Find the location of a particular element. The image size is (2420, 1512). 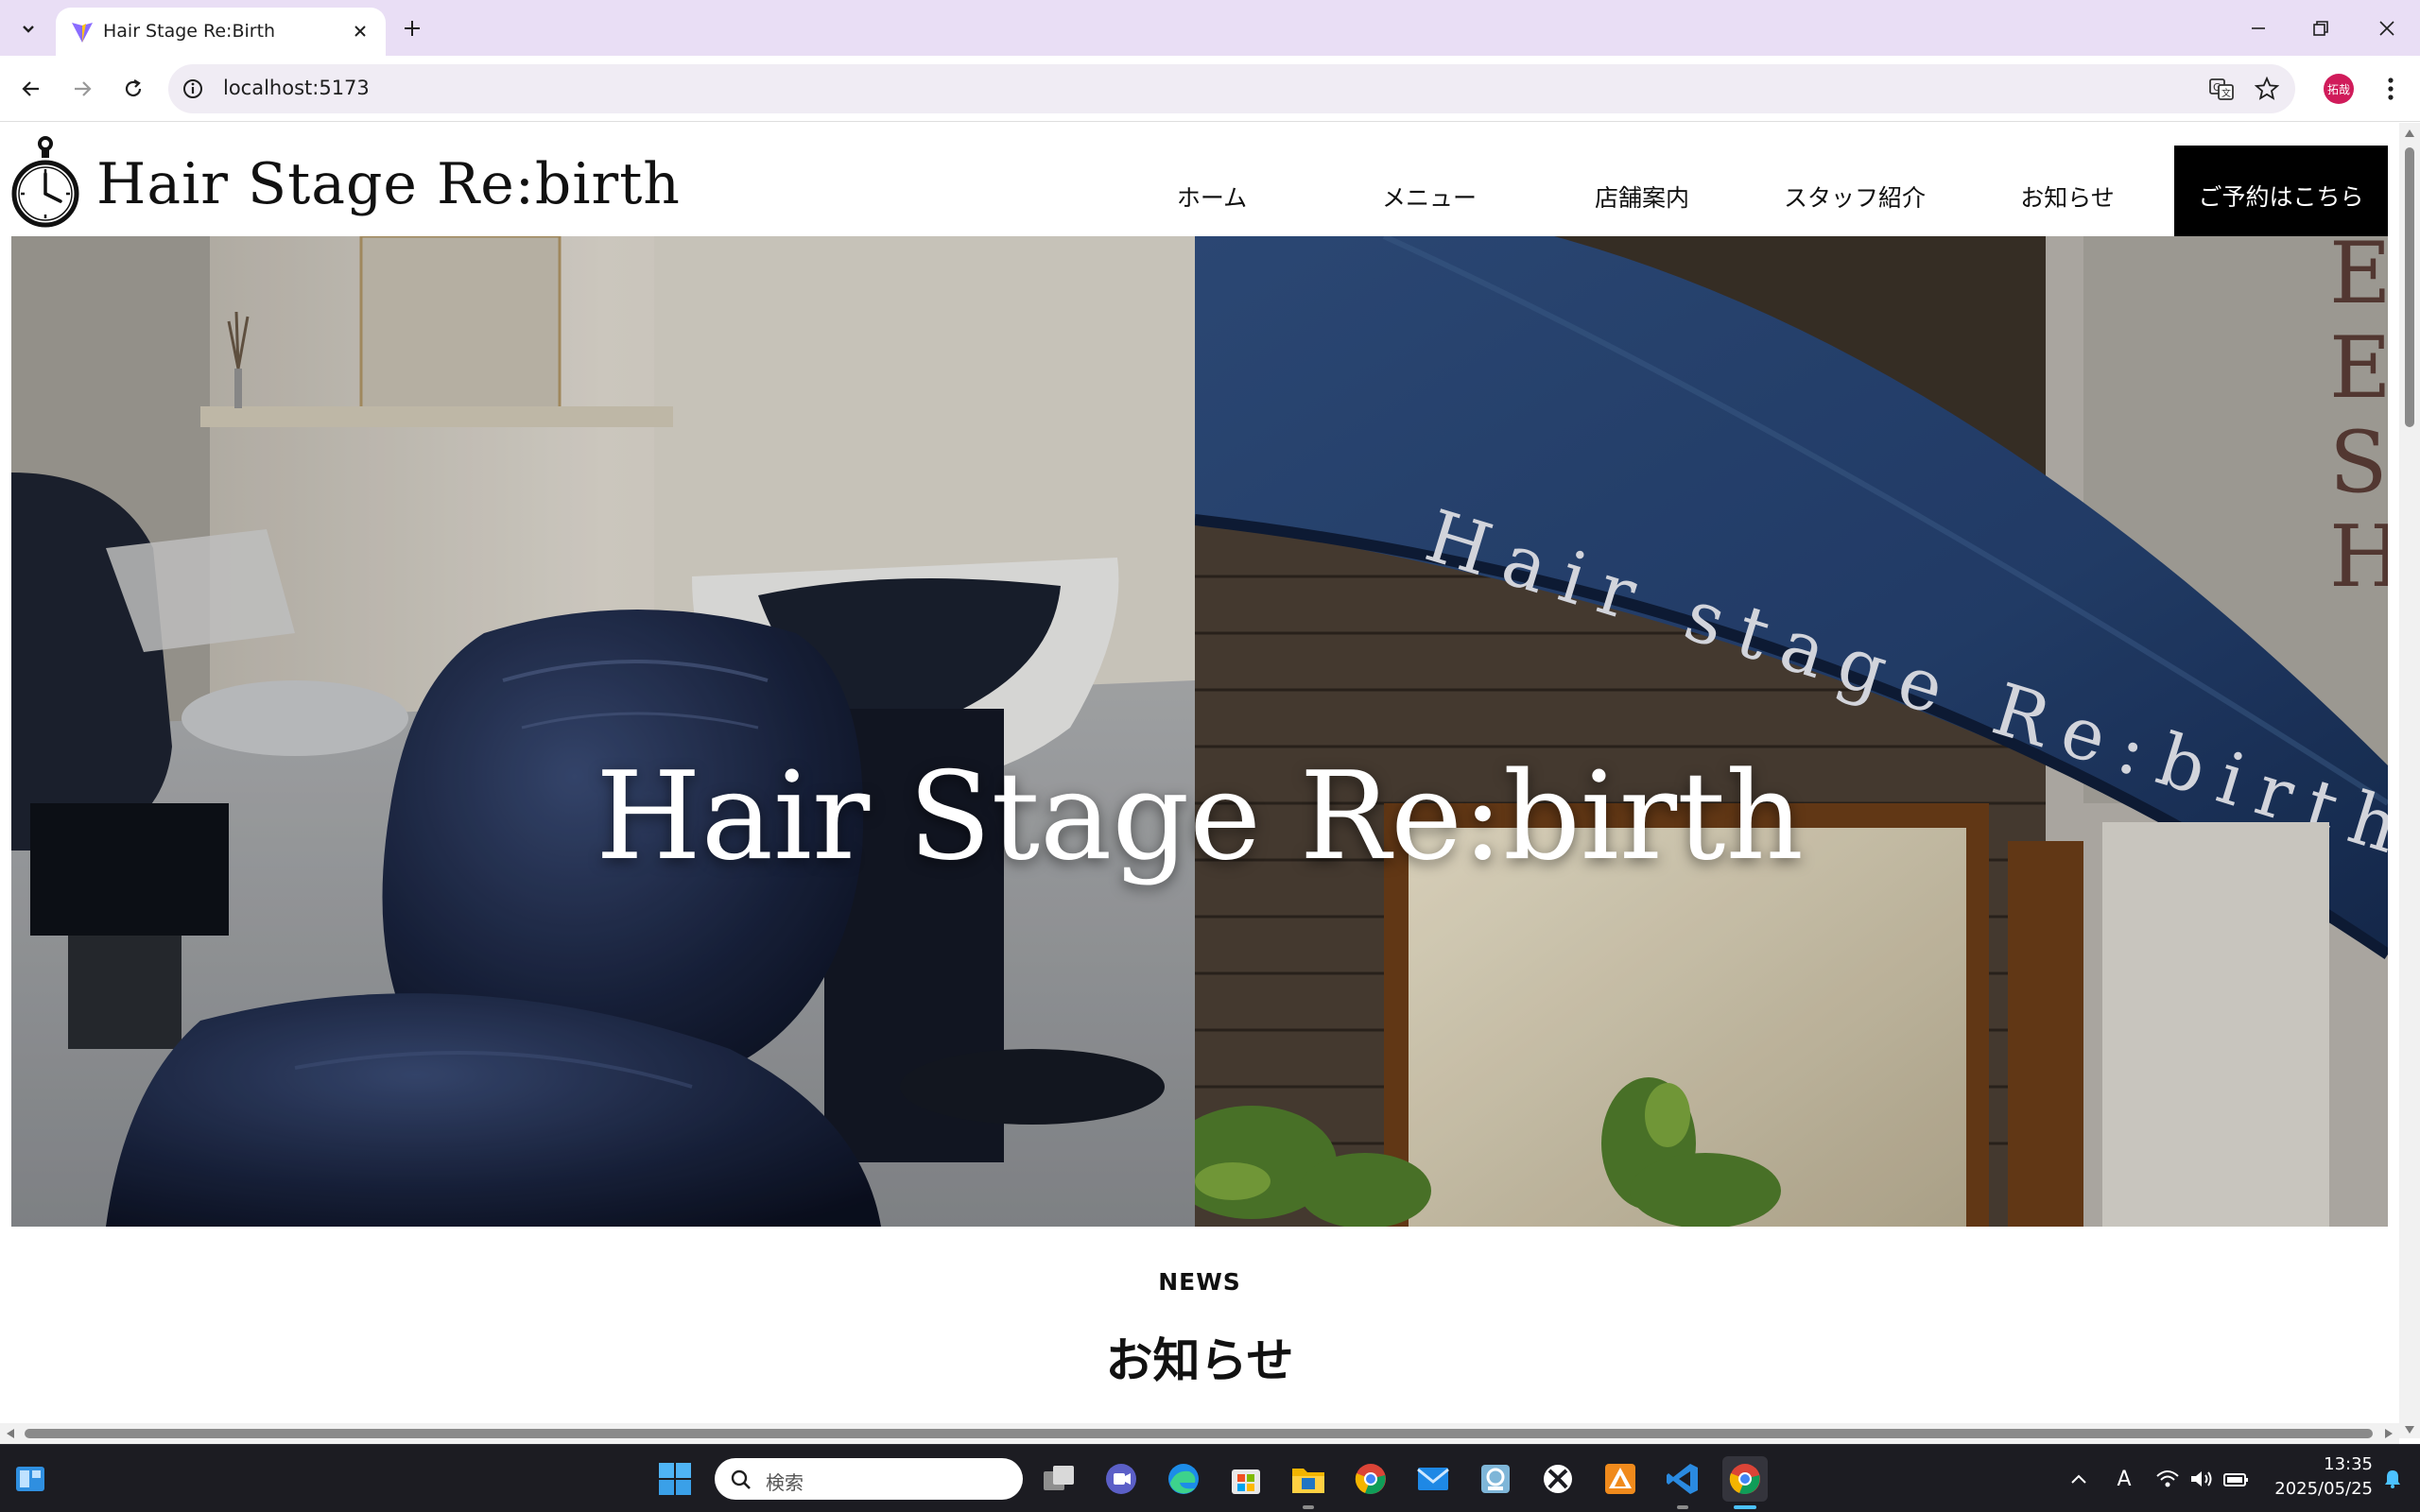

clock-time: 13:35 is located at coordinates (2348, 1464).